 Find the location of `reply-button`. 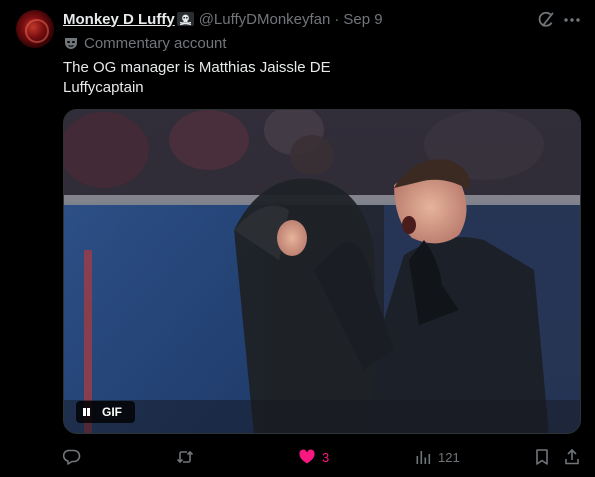

reply-button is located at coordinates (75, 457).